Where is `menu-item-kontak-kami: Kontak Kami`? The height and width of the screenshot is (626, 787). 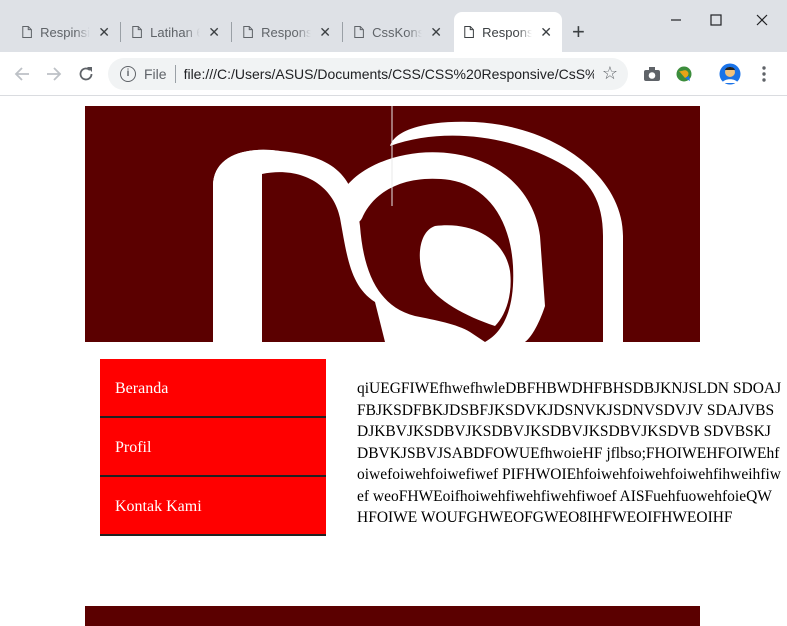
menu-item-kontak-kami: Kontak Kami is located at coordinates (213, 506).